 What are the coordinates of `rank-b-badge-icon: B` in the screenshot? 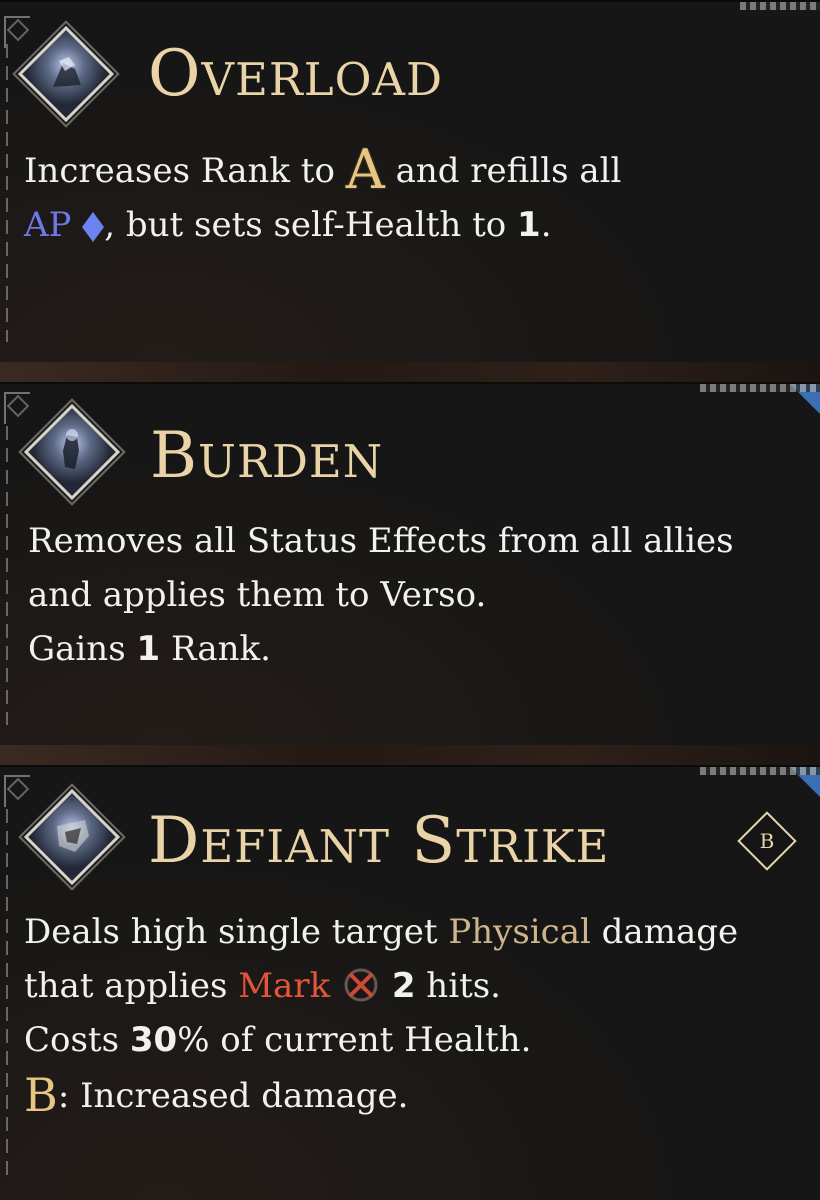 It's located at (767, 841).